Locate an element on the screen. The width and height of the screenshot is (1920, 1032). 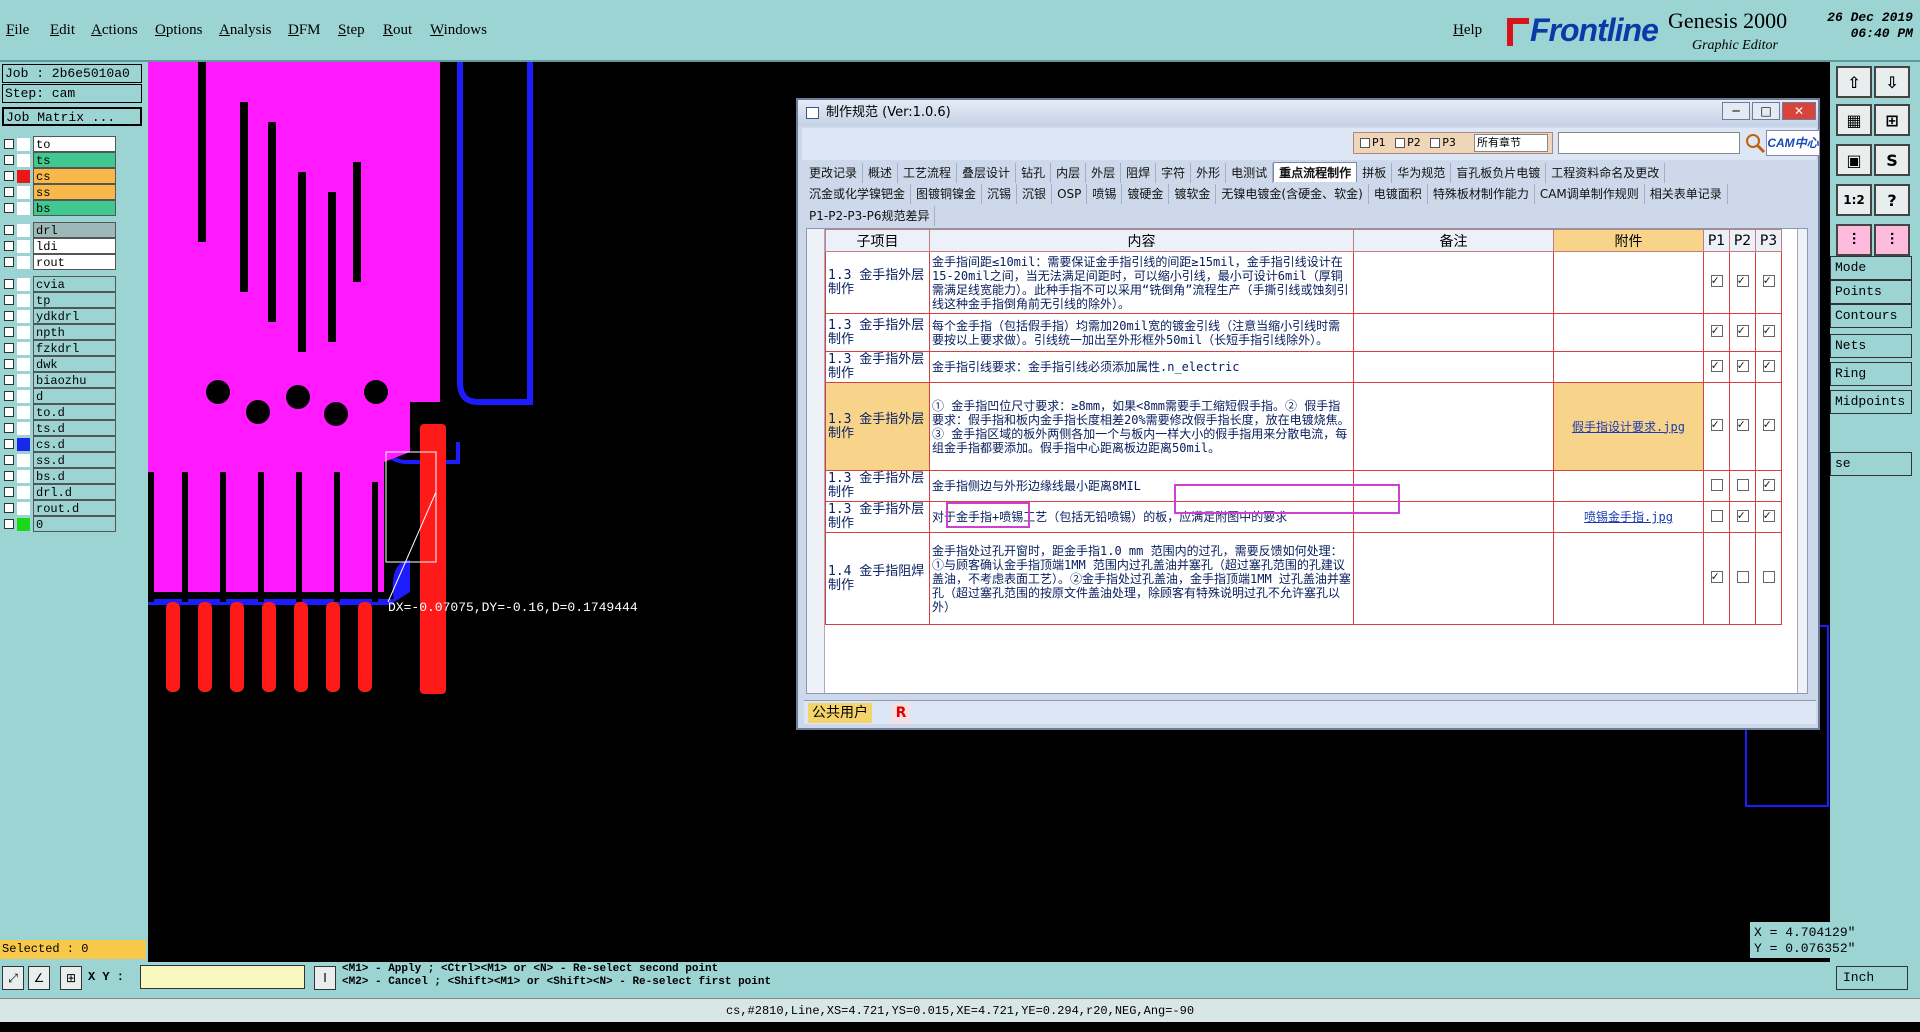
menu-windows: Windows is located at coordinates (458, 30).